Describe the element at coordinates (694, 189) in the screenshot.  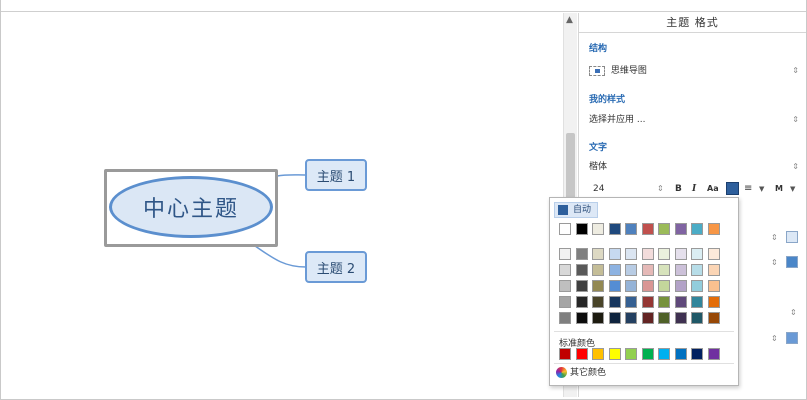
I see `italic-button: I` at that location.